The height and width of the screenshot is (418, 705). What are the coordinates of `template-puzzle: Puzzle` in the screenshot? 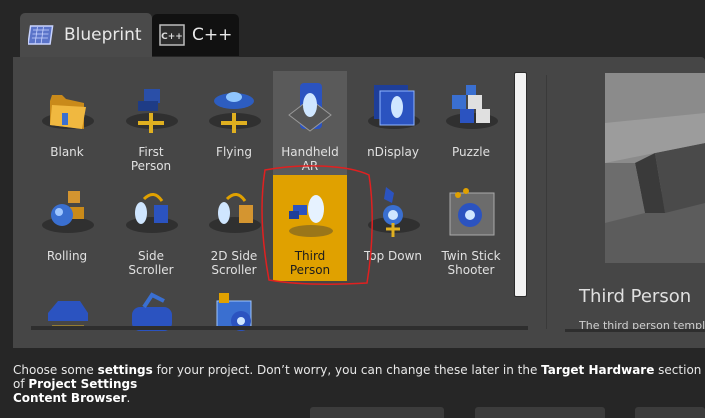 It's located at (471, 124).